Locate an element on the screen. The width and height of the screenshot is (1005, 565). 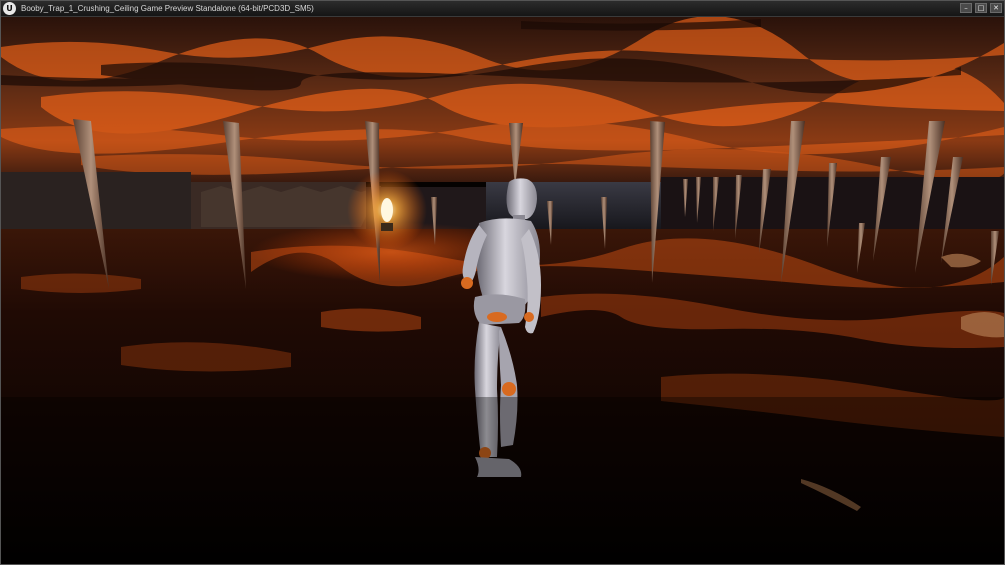
torch is located at coordinates (387, 210).